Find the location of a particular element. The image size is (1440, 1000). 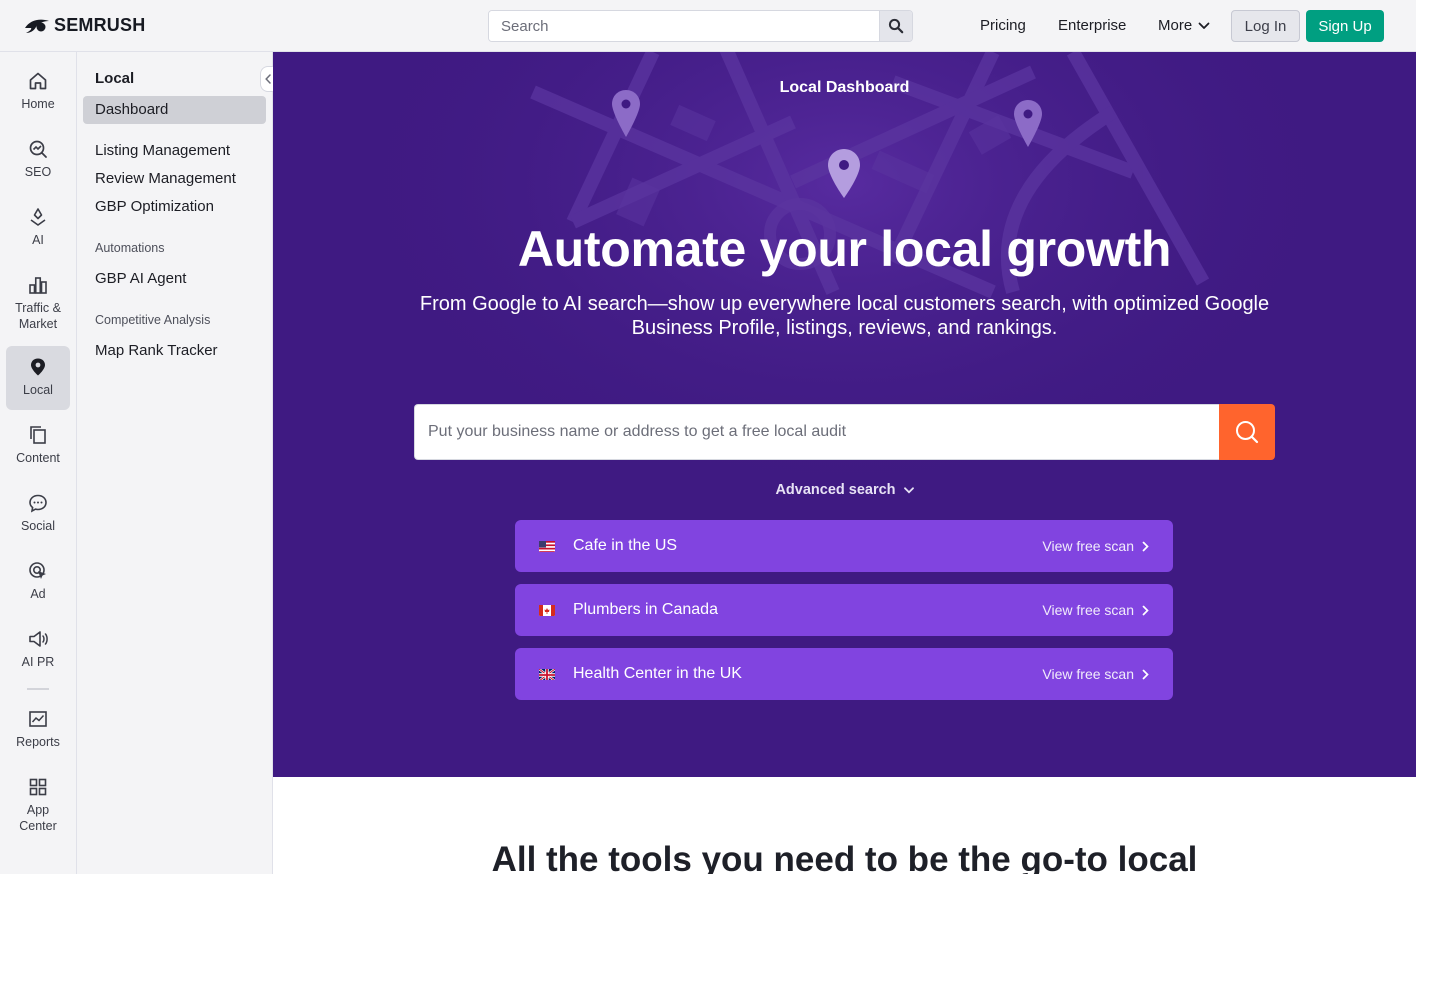

sidebar-item-label: Home is located at coordinates (38, 104).